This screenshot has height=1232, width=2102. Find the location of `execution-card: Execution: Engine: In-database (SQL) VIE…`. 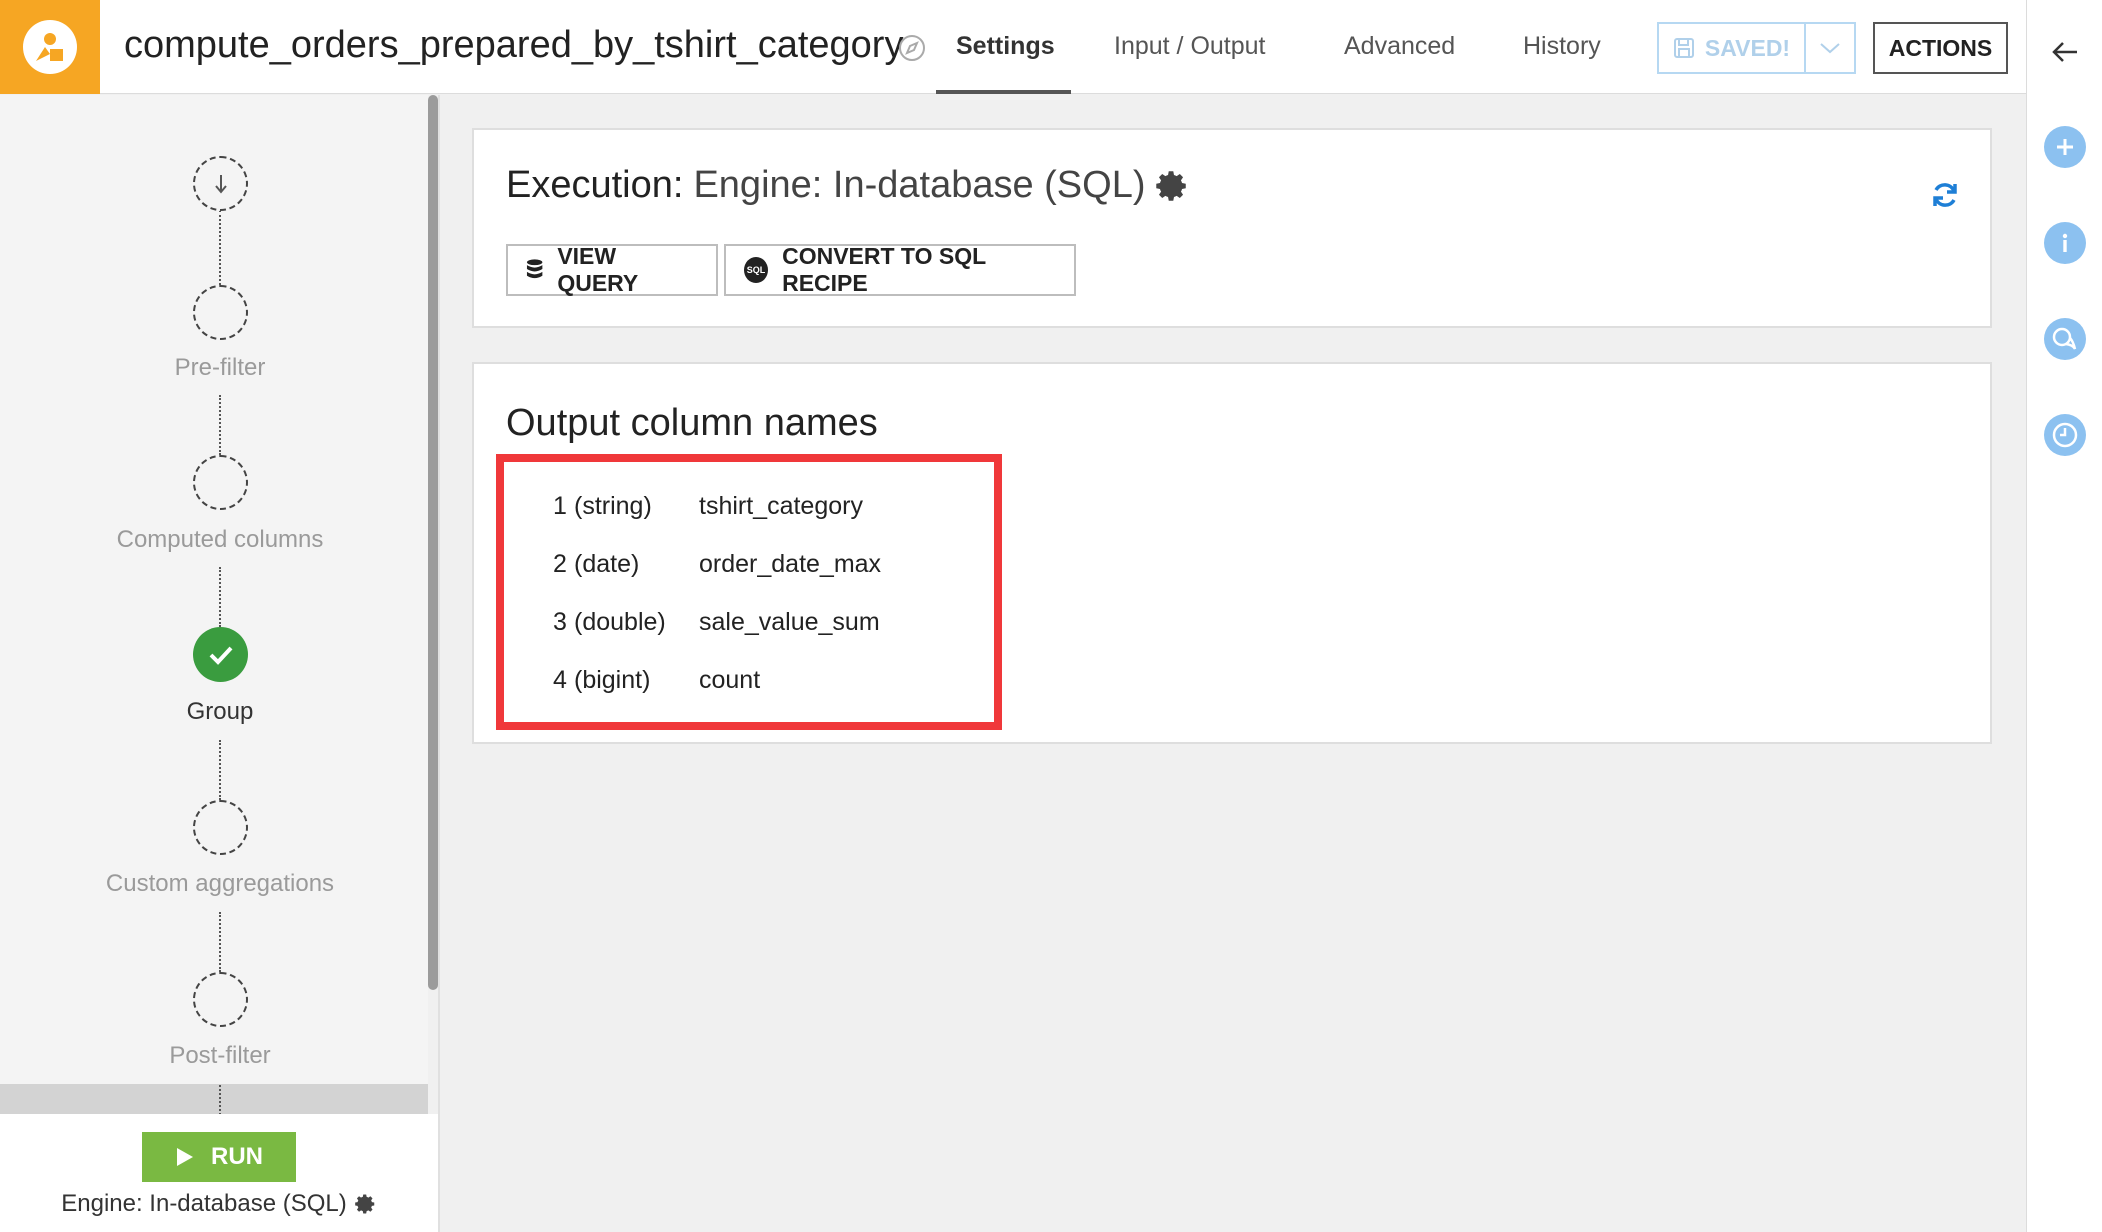

execution-card: Execution: Engine: In-database (SQL) VIE… is located at coordinates (1232, 228).